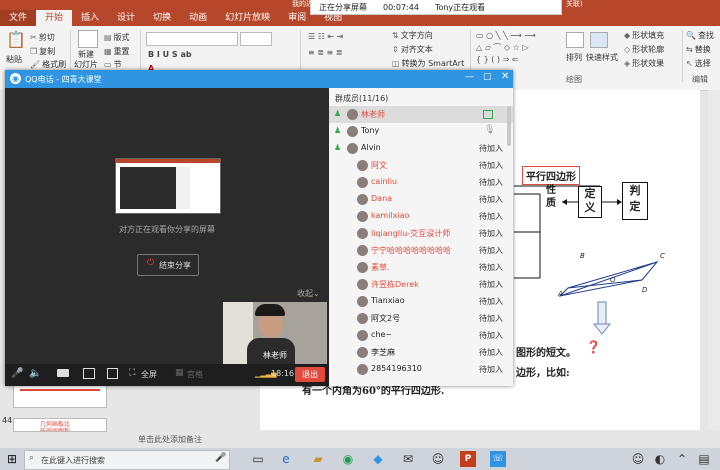  What do you see at coordinates (15, 78) in the screenshot?
I see `qq-logo-icon: ◉` at bounding box center [15, 78].